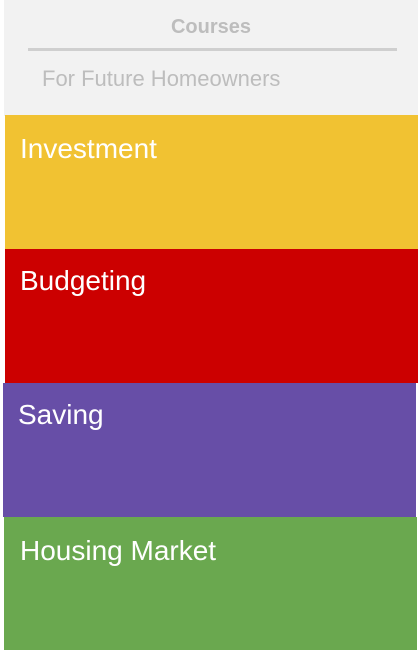 The width and height of the screenshot is (418, 650). I want to click on course-label-investment: Investment, so click(88, 148).